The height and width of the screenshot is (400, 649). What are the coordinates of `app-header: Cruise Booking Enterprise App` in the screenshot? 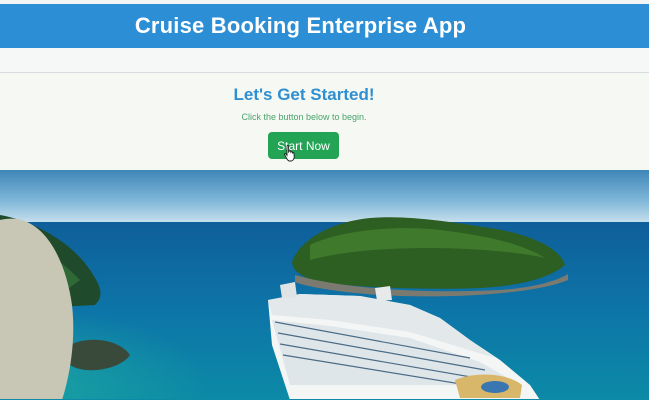 It's located at (324, 26).